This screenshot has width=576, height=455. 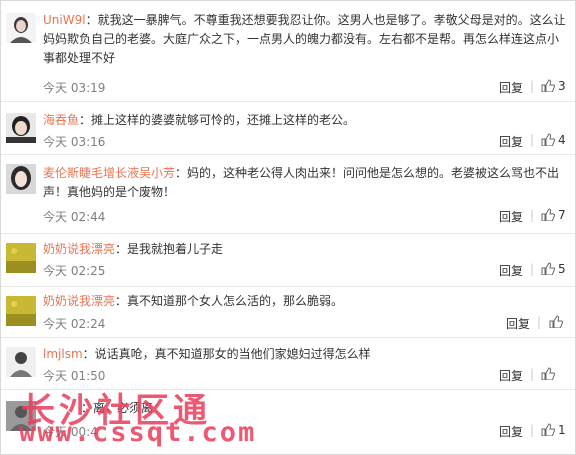 What do you see at coordinates (288, 260) in the screenshot?
I see `comment-item: 奶奶说我漂亮：是我就抱着儿子走 今天 02:25 回复 | 5` at bounding box center [288, 260].